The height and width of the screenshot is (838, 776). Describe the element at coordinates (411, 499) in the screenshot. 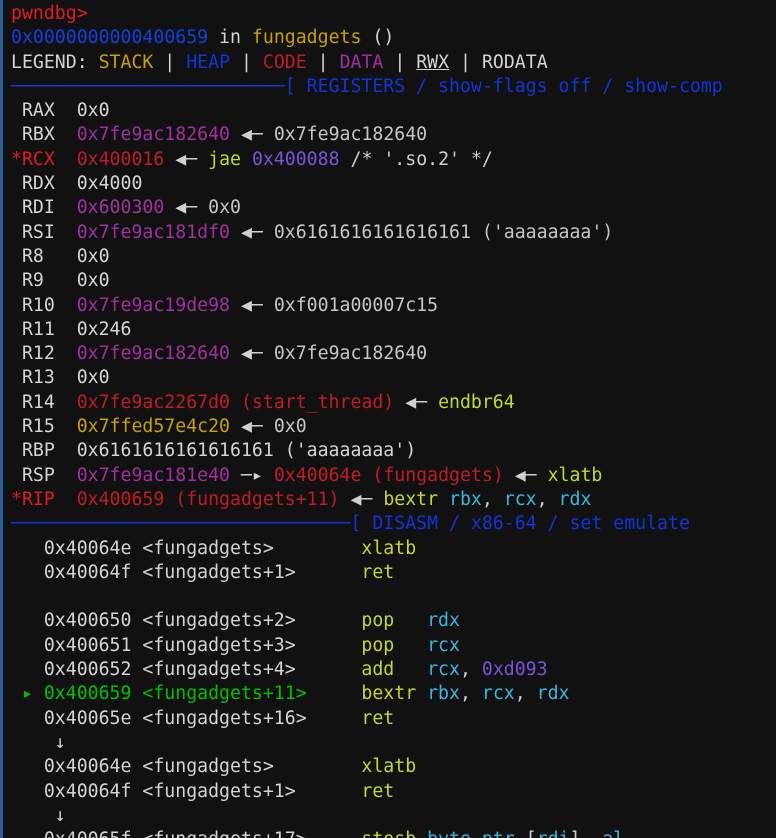

I see `insn-mnemonic: bextr` at that location.